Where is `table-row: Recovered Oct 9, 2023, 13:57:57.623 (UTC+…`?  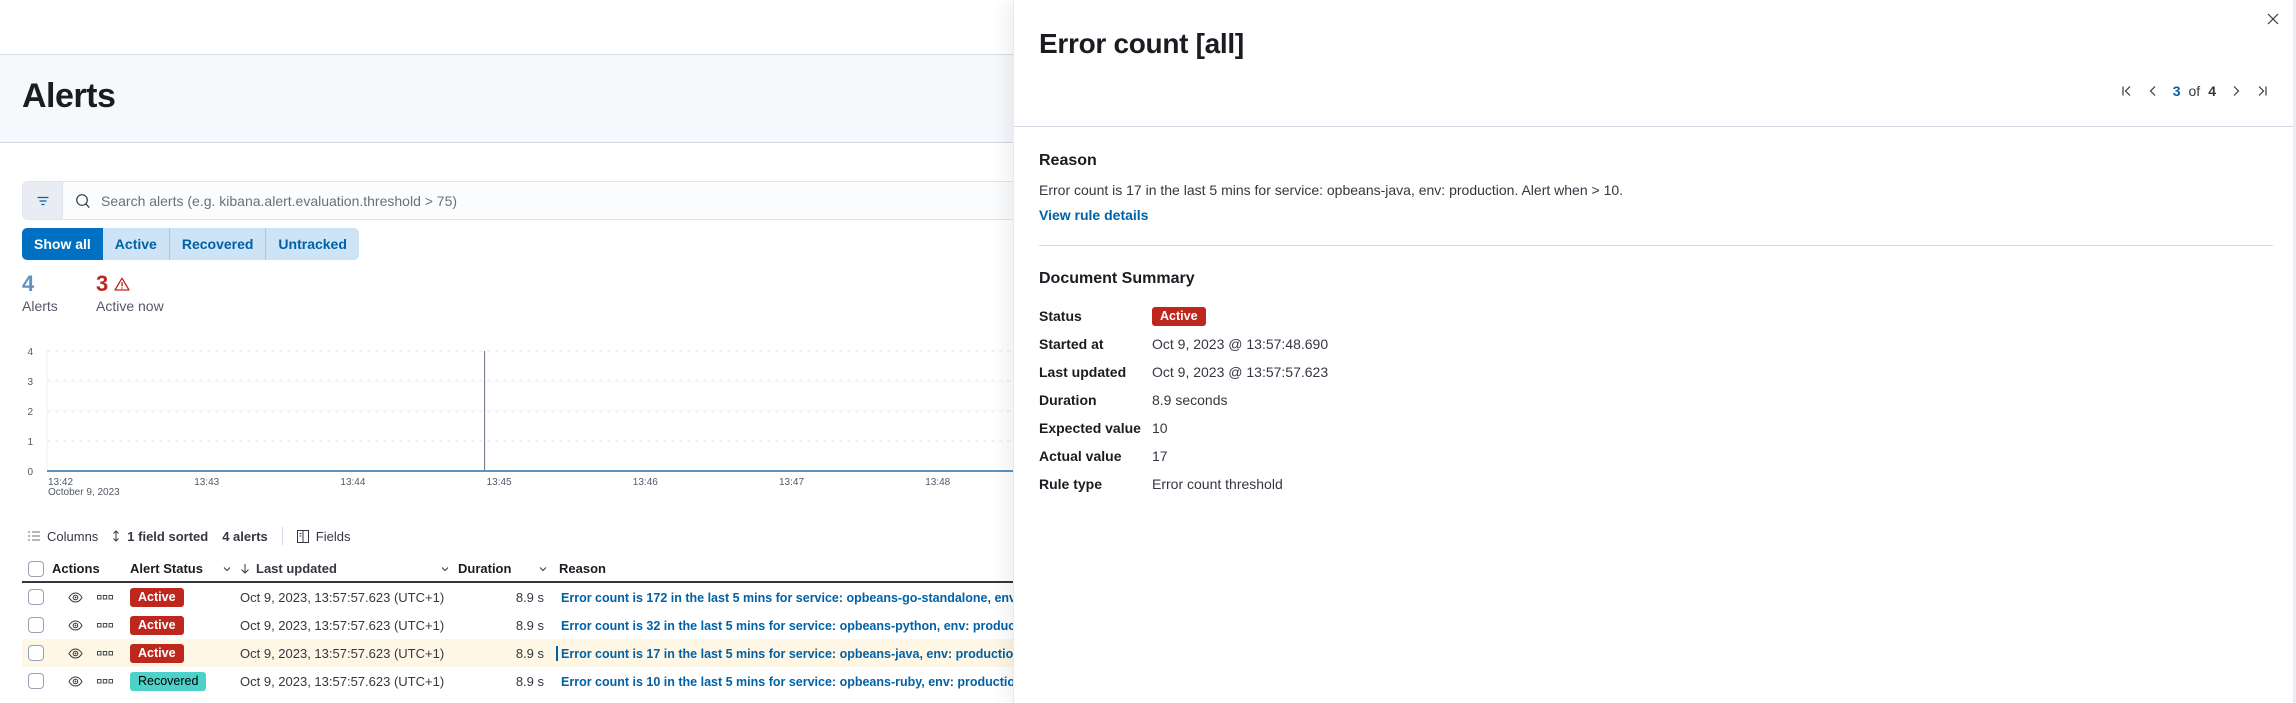 table-row: Recovered Oct 9, 2023, 13:57:57.623 (UTC+… is located at coordinates (517, 681).